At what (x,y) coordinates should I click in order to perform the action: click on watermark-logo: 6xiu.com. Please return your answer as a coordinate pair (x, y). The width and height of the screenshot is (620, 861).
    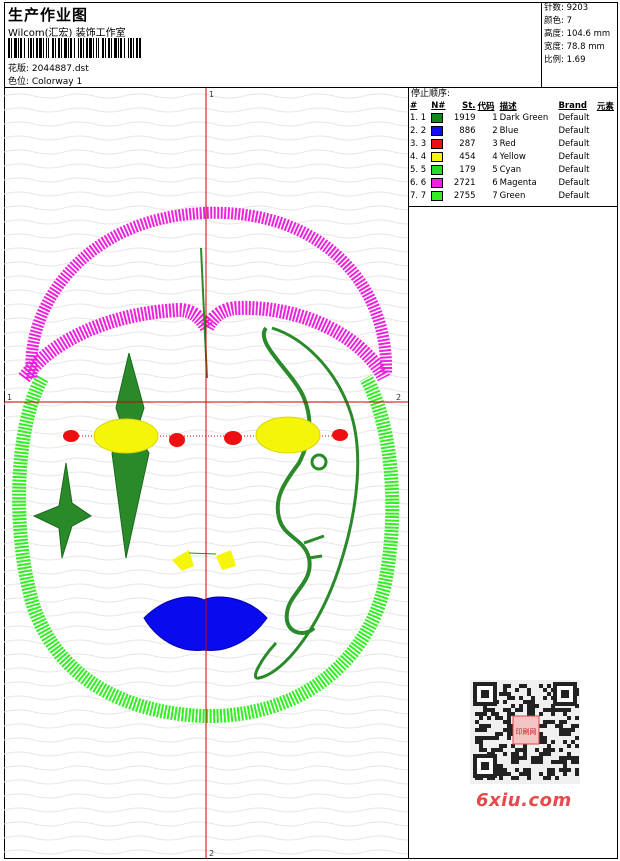
    Looking at the image, I should click on (524, 800).